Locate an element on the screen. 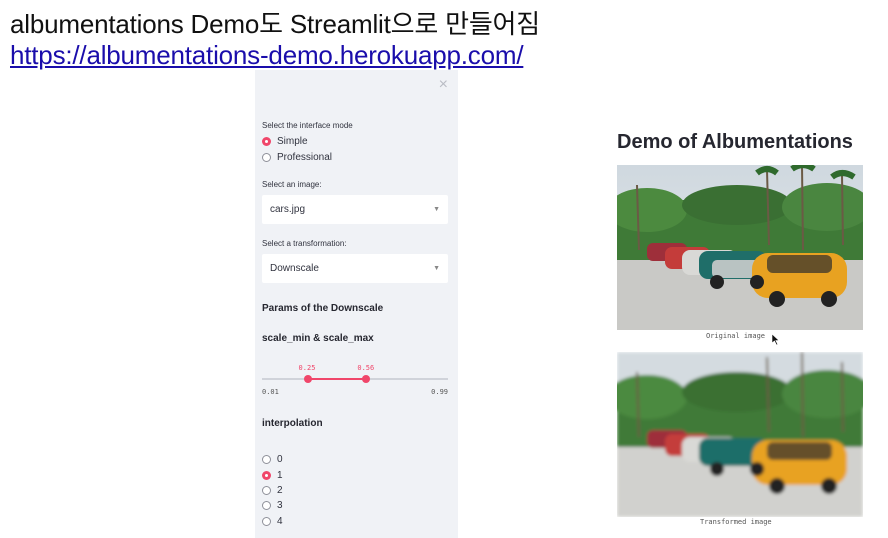 The image size is (888, 538). radio-label: Simple is located at coordinates (292, 141).